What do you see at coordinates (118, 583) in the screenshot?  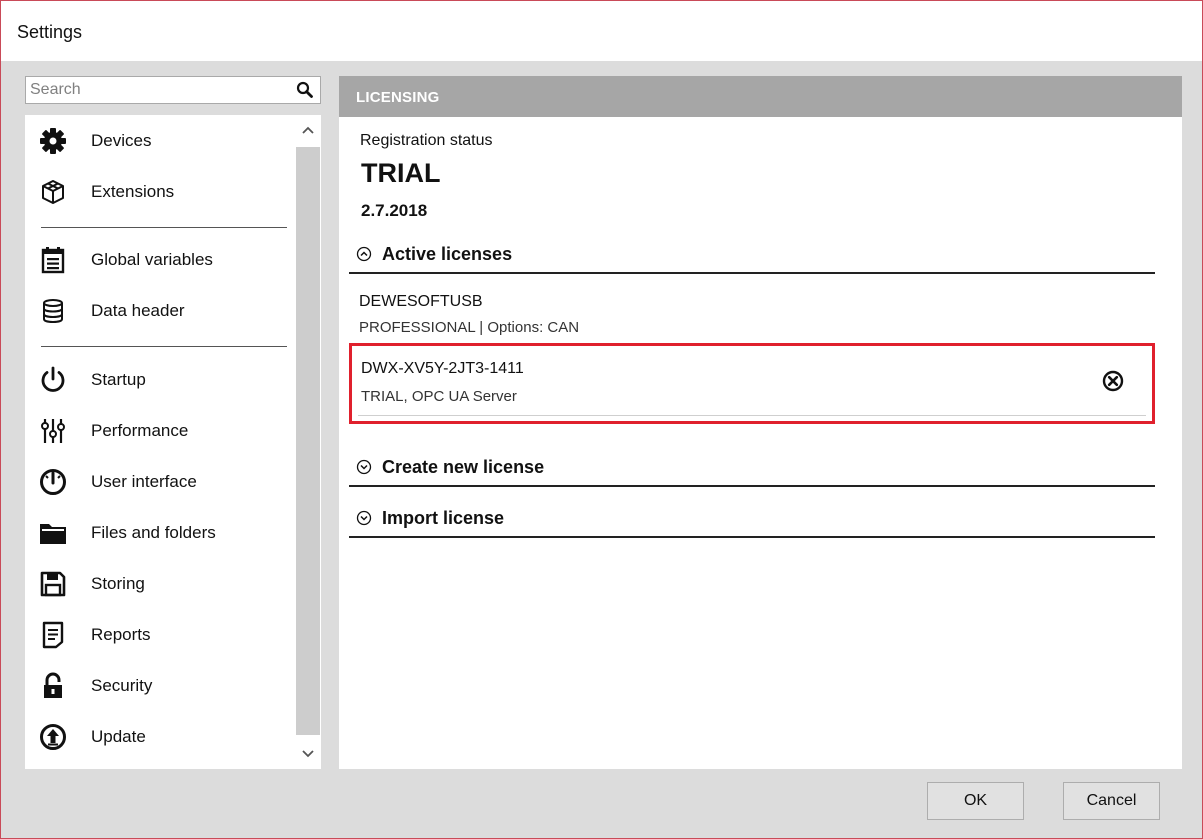 I see `sidebar-item-label: Storing` at bounding box center [118, 583].